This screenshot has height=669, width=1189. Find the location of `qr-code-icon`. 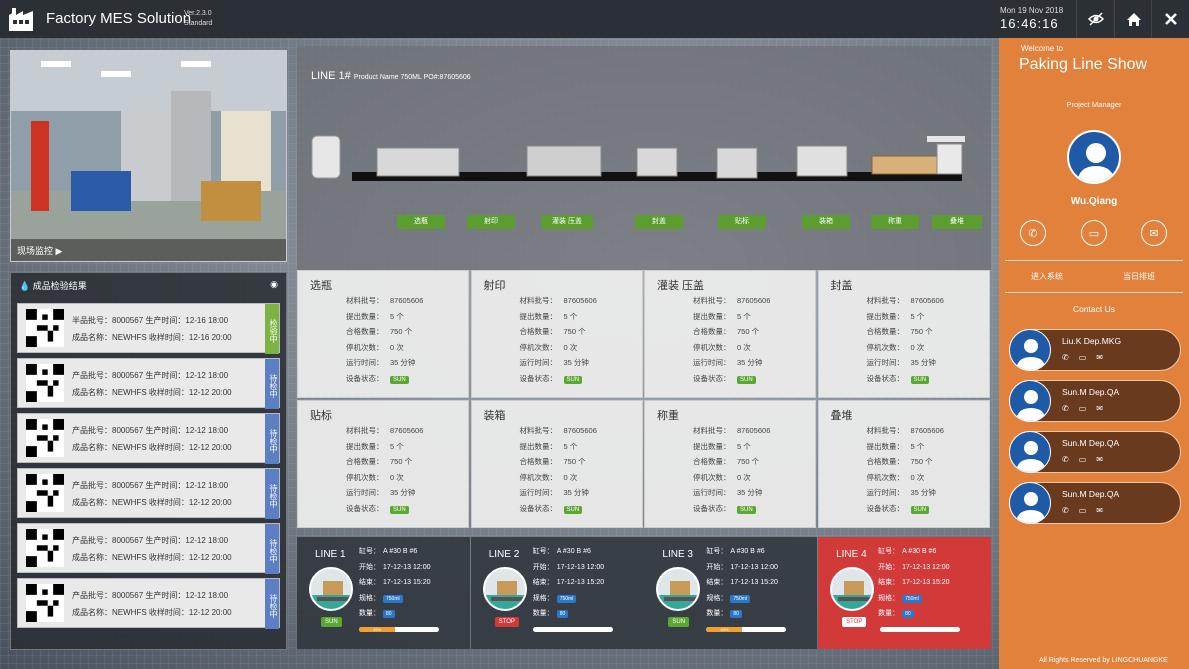

qr-code-icon is located at coordinates (45, 383).